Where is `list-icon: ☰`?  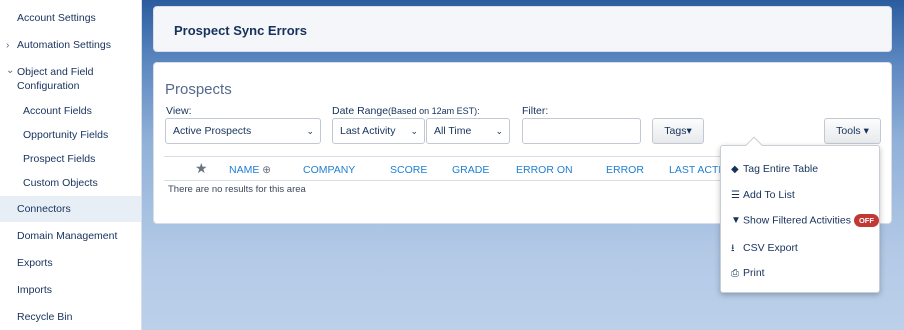 list-icon: ☰ is located at coordinates (735, 195).